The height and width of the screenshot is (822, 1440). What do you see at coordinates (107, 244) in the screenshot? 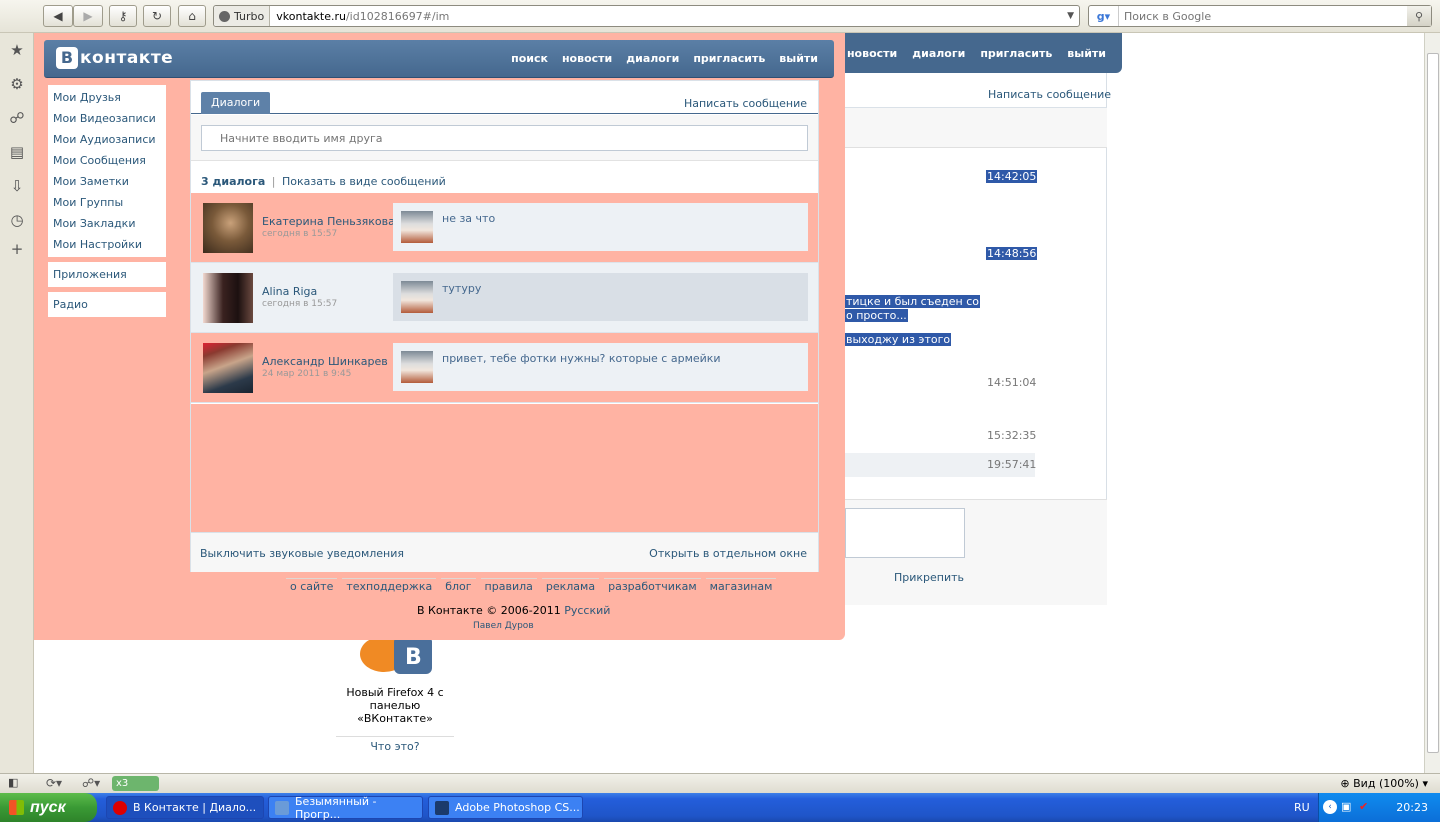
I see `menu-item-settings: Мои Настройки` at bounding box center [107, 244].